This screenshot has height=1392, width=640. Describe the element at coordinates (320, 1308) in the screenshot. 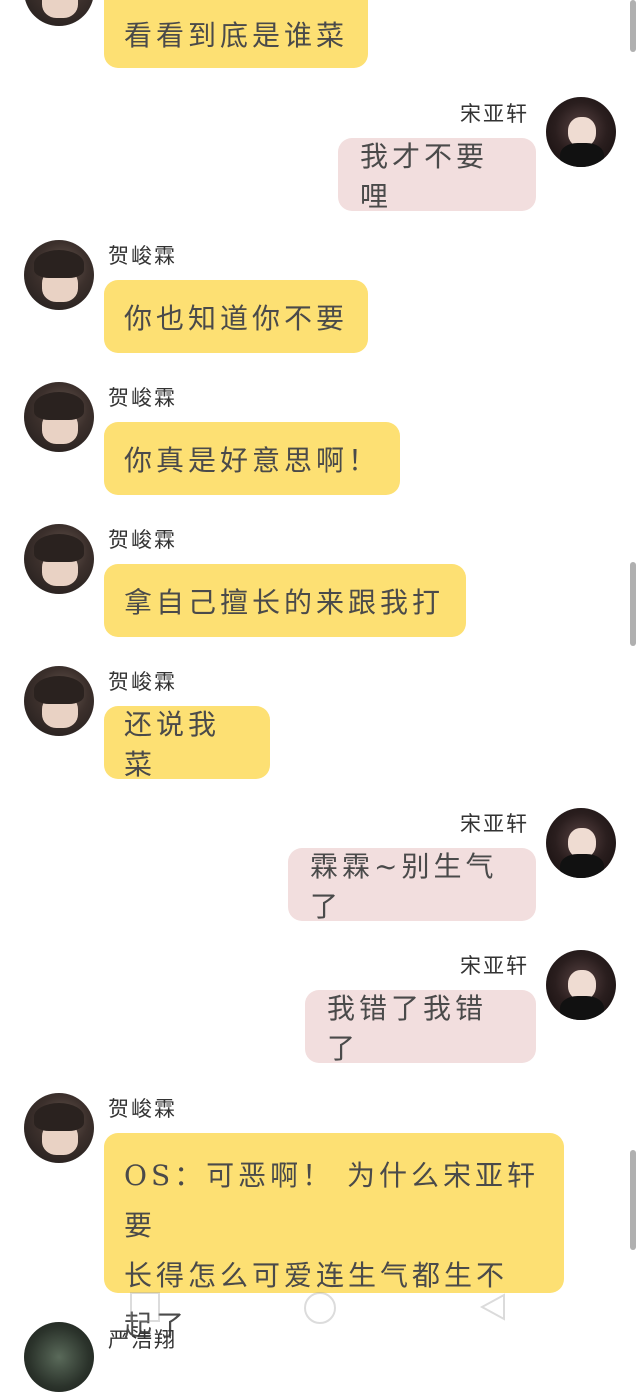

I see `circle-icon` at that location.